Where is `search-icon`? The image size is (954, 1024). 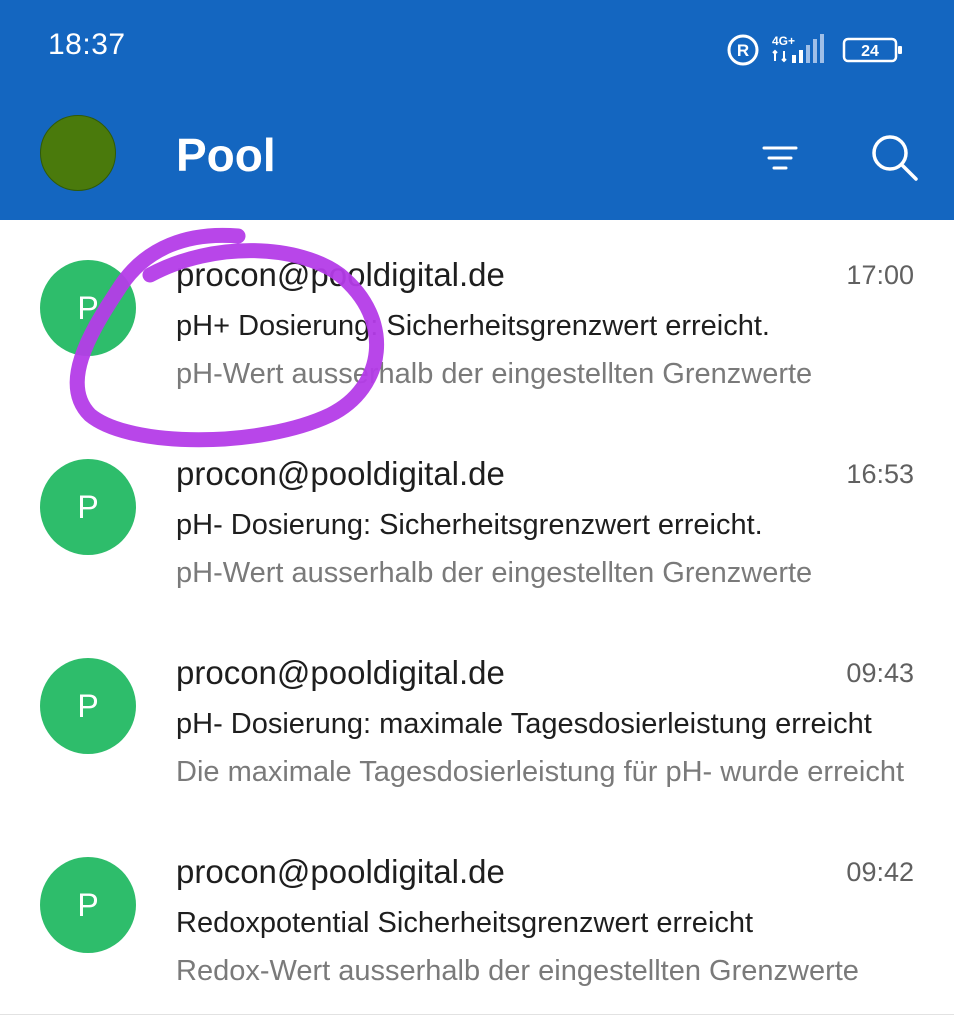
search-icon is located at coordinates (895, 158).